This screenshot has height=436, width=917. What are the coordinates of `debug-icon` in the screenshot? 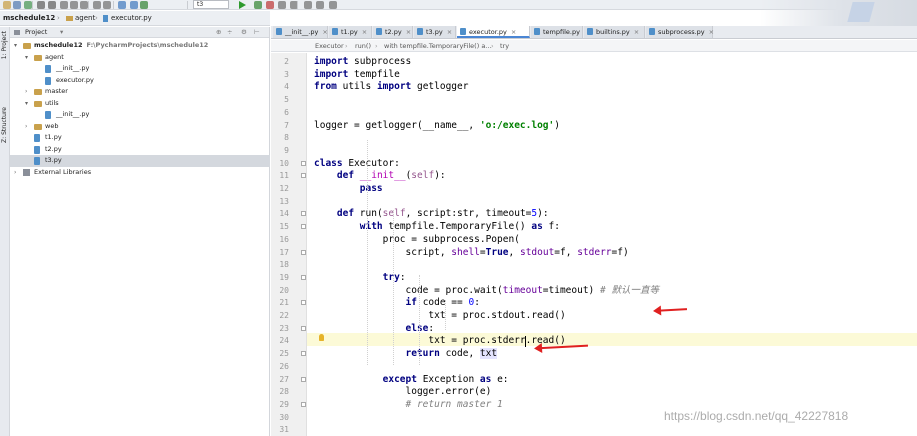 It's located at (258, 5).